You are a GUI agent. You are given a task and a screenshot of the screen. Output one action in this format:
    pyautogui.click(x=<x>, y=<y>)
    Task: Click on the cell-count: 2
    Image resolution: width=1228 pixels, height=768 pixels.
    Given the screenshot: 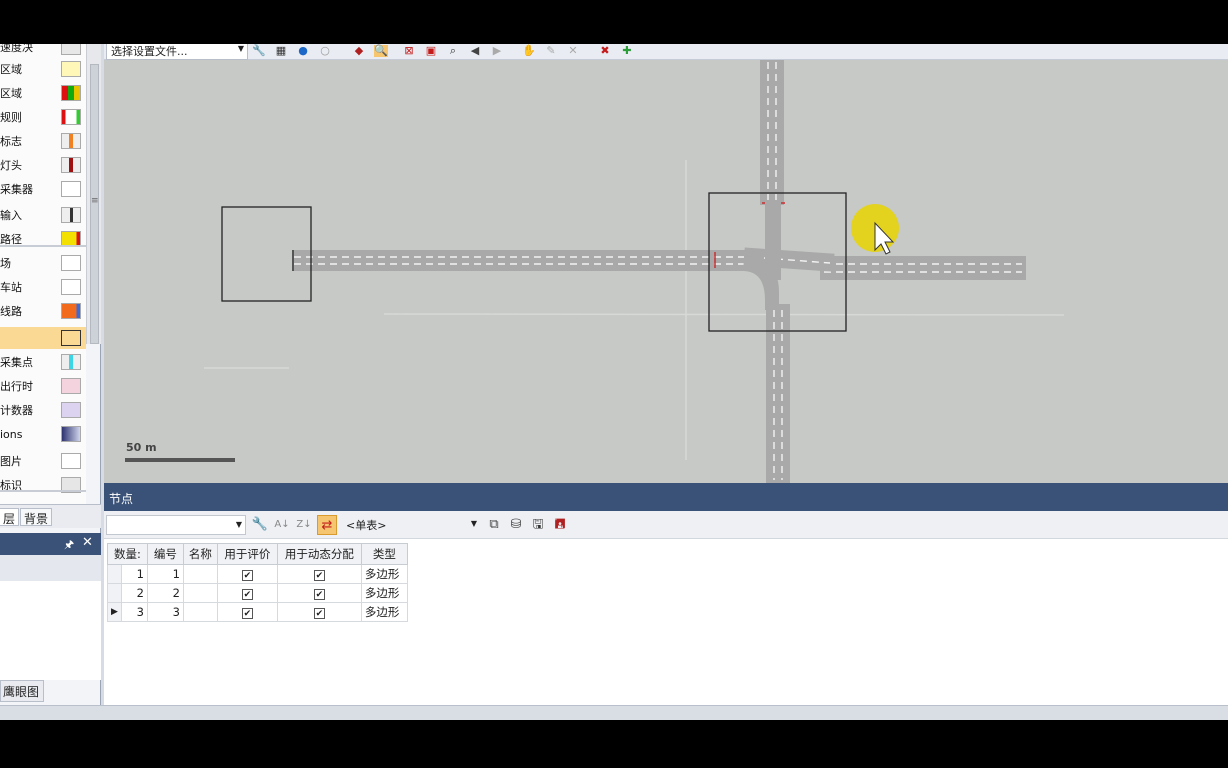 What is the action you would take?
    pyautogui.click(x=134, y=593)
    